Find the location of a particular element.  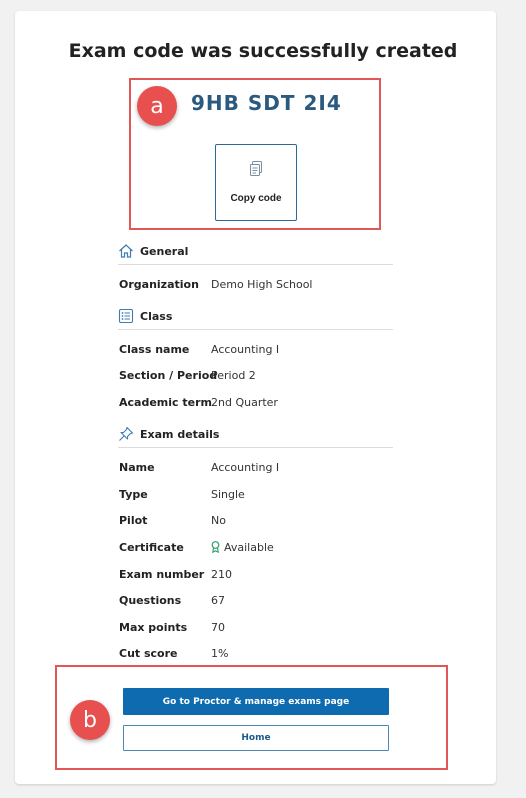

detail-value: Demo High School is located at coordinates (262, 284).